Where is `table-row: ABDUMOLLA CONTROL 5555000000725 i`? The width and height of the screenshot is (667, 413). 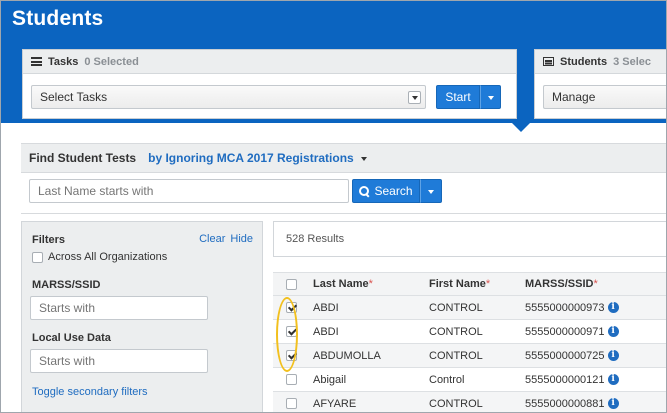 table-row: ABDUMOLLA CONTROL 5555000000725 i is located at coordinates (469, 356).